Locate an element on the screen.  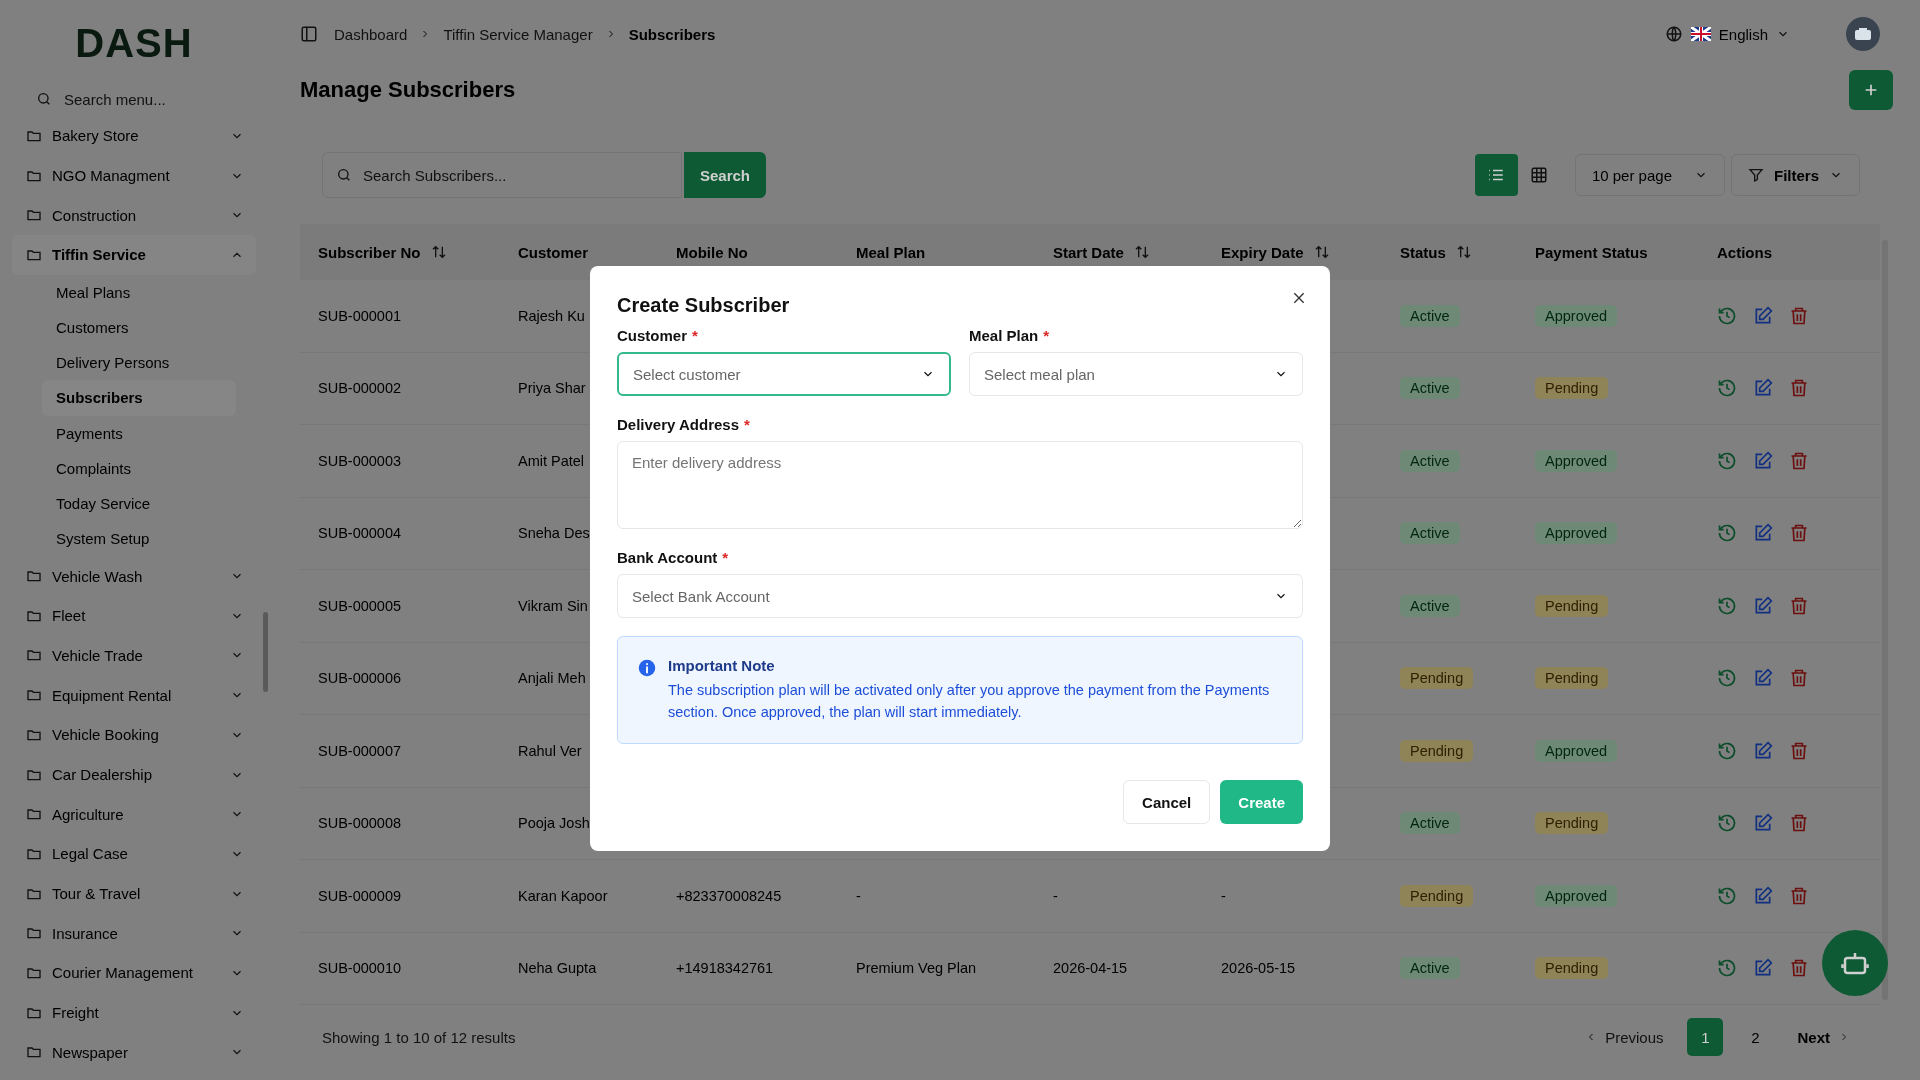
page-button: 1 is located at coordinates (1705, 1037).